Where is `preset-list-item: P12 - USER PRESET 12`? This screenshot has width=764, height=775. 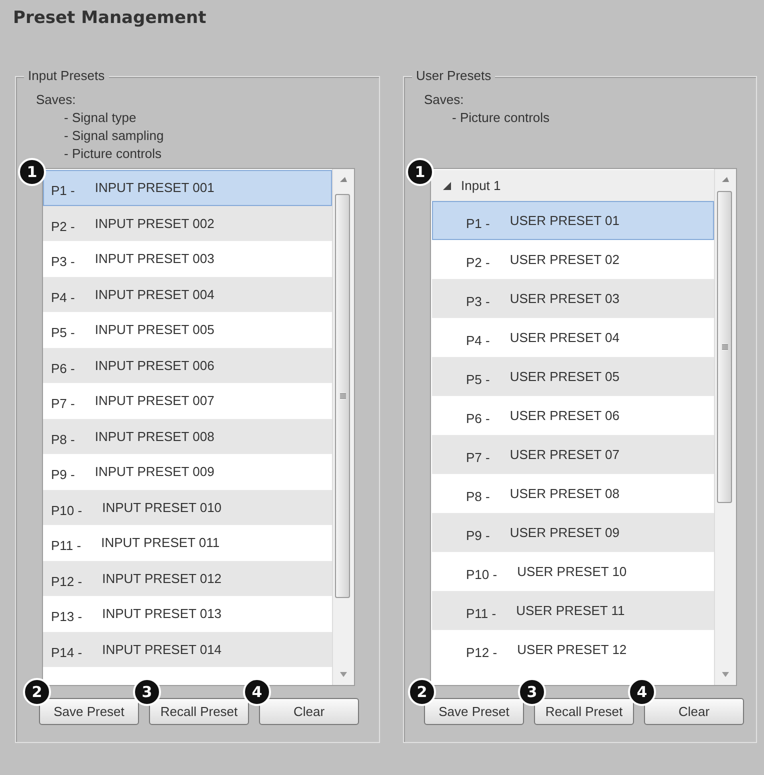 preset-list-item: P12 - USER PRESET 12 is located at coordinates (573, 649).